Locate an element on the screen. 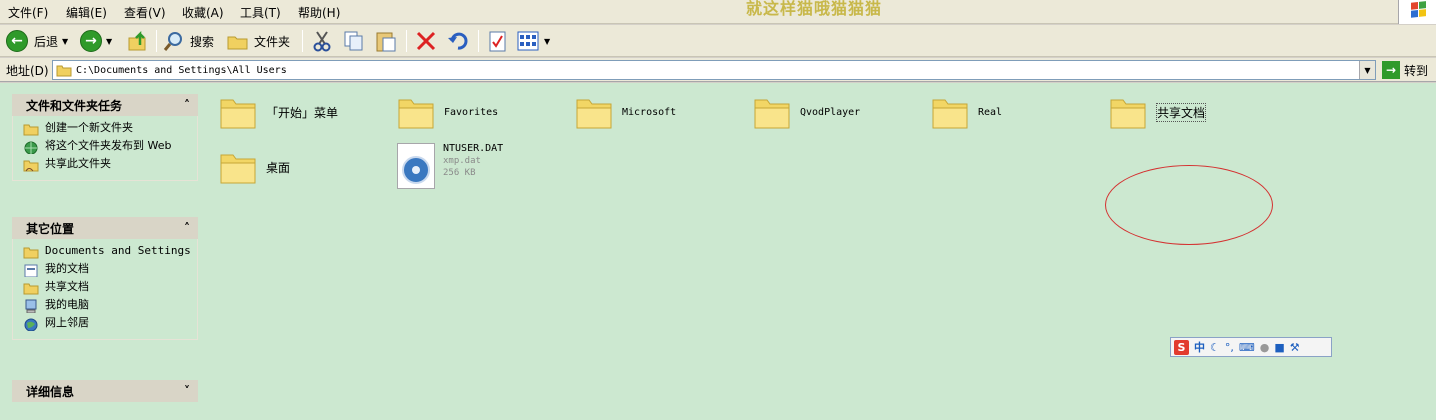 This screenshot has width=1436, height=420. back-dropdown-icon: ▼ is located at coordinates (65, 41).